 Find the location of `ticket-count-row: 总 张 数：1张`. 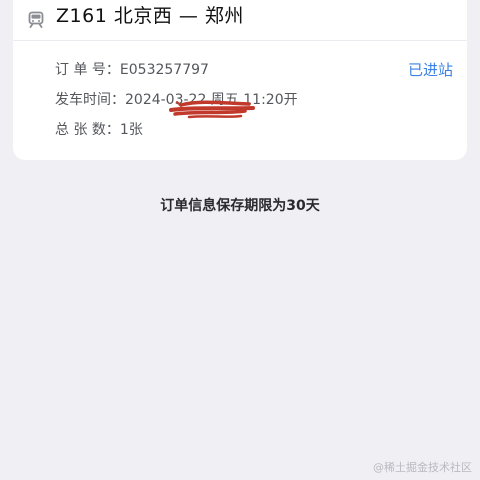

ticket-count-row: 总 张 数：1张 is located at coordinates (99, 130).